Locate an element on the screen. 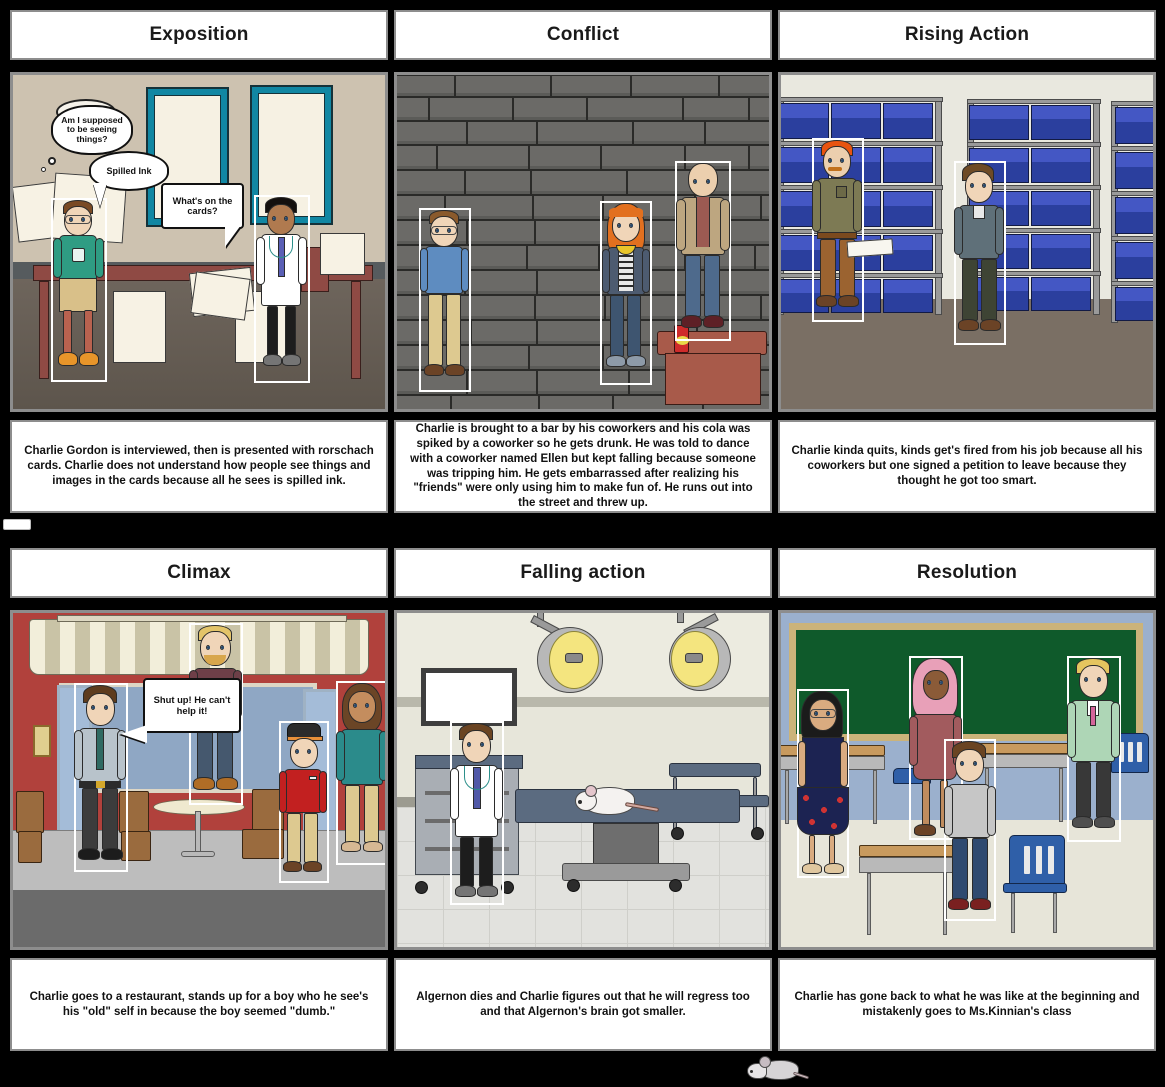 The image size is (1165, 1087). algernon-mouse is located at coordinates (617, 799).